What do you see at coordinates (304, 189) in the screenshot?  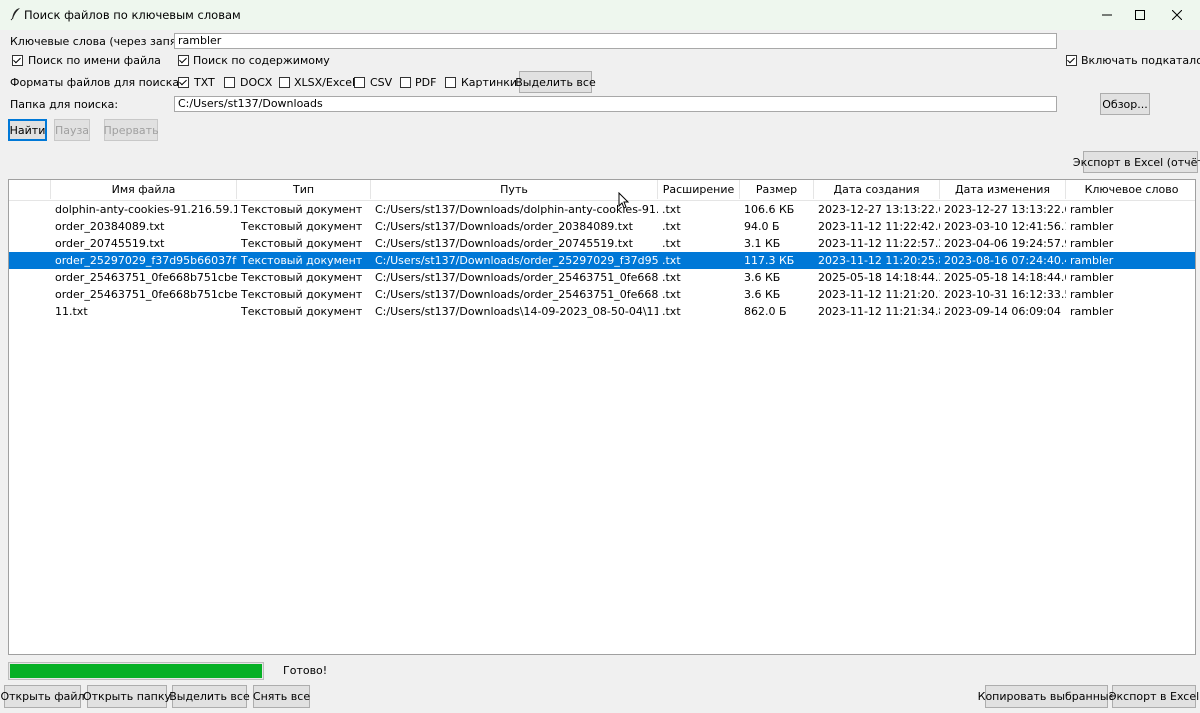 I see `column-header-type: Тип` at bounding box center [304, 189].